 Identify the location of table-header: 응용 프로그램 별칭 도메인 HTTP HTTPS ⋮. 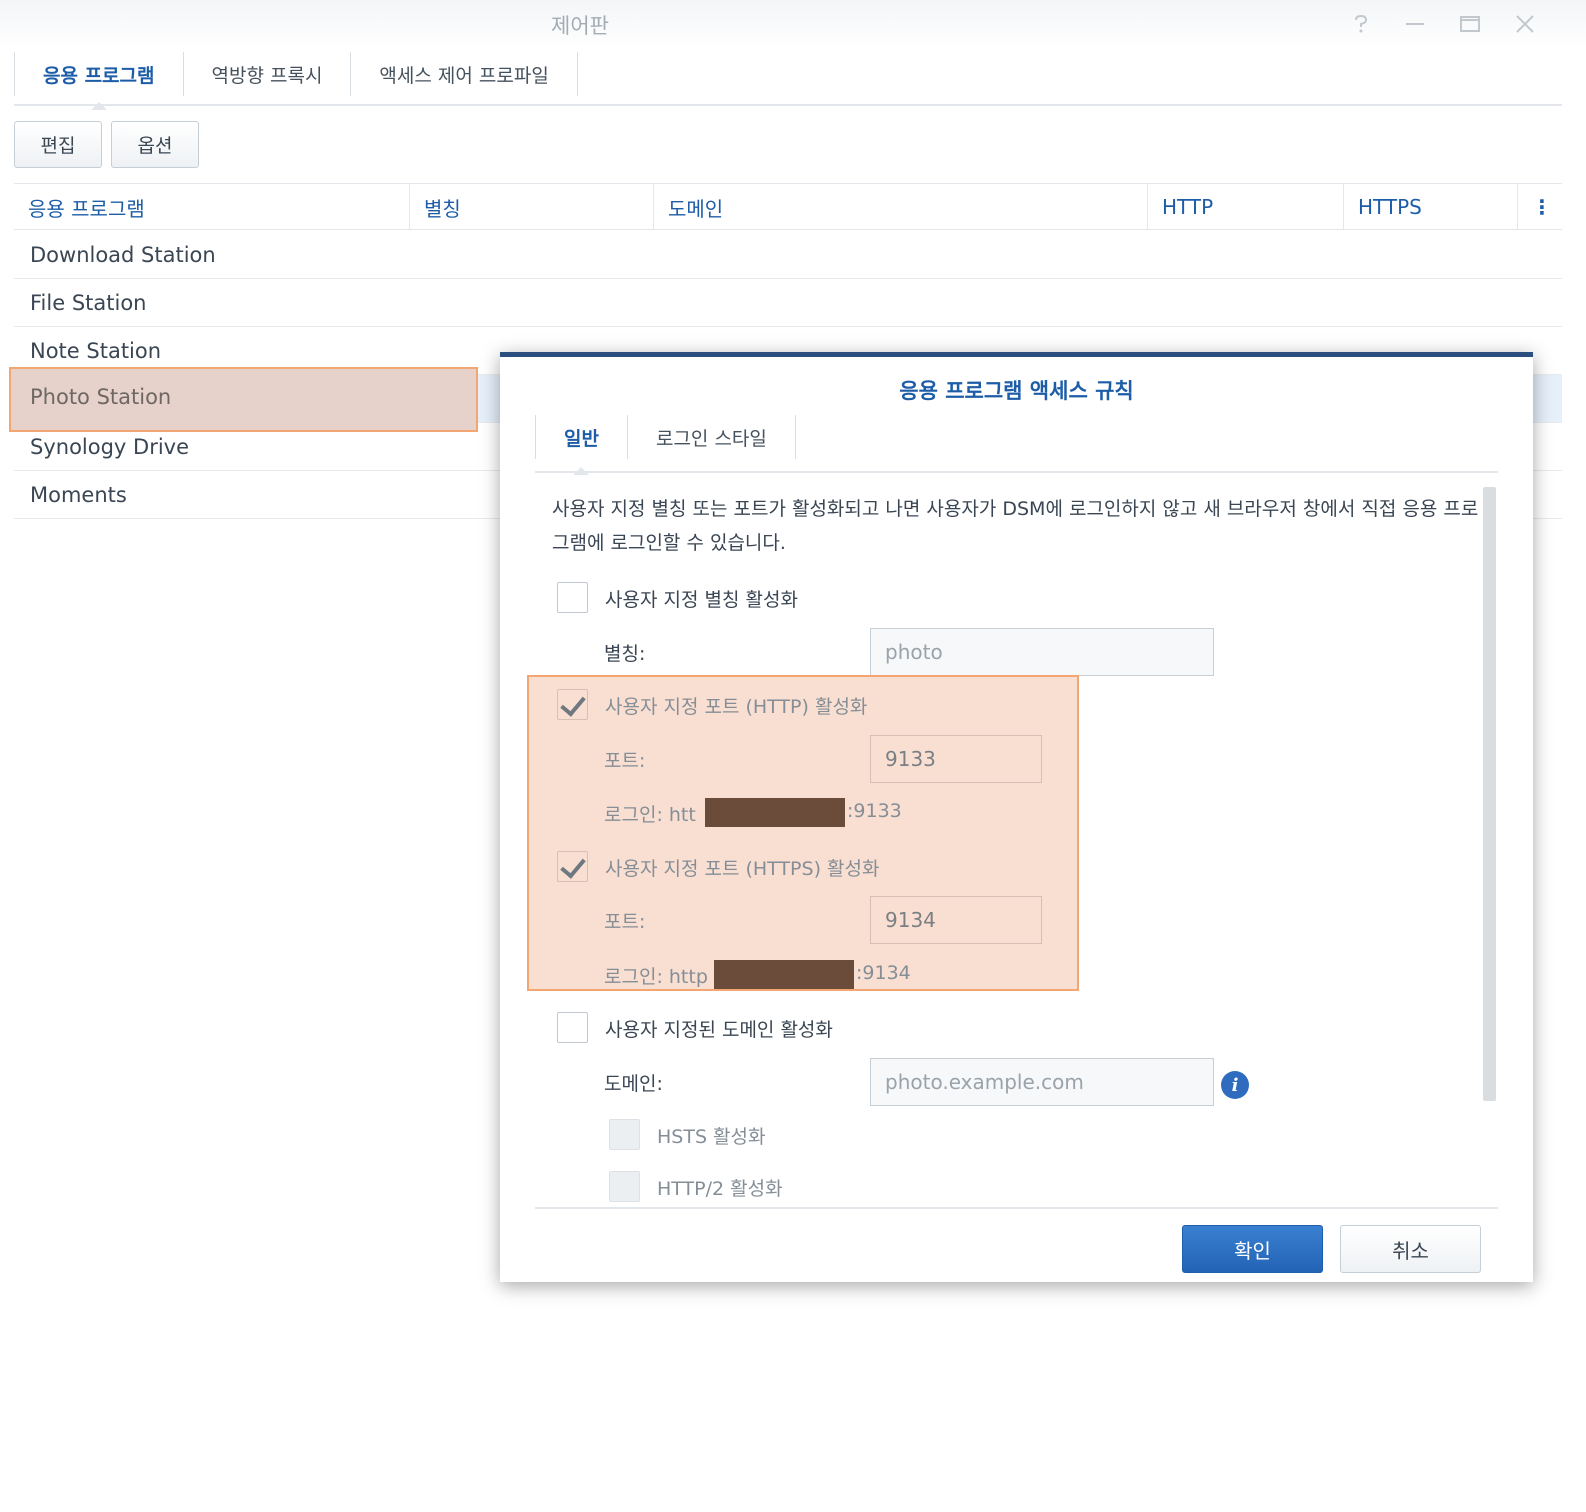
(788, 206).